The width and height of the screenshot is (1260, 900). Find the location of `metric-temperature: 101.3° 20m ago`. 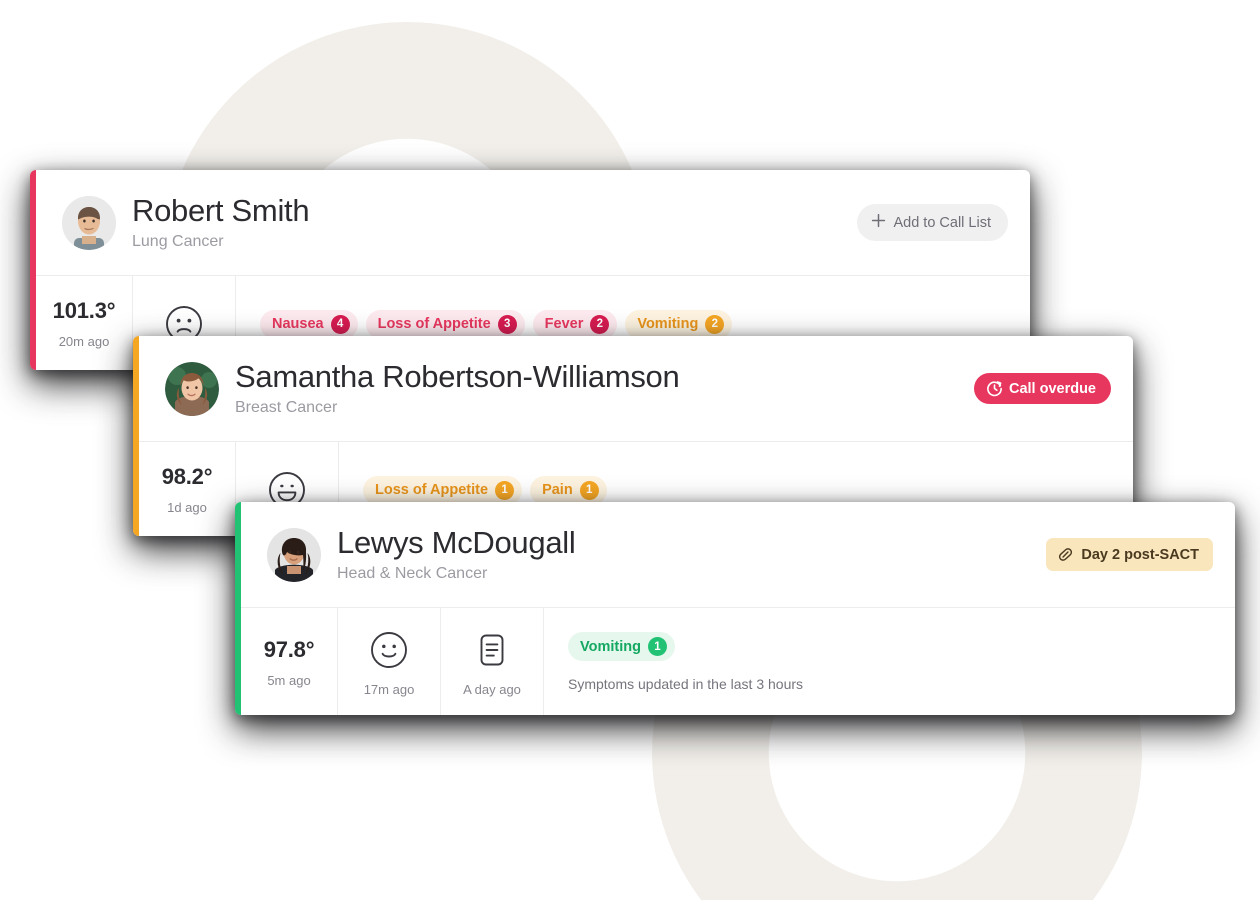

metric-temperature: 101.3° 20m ago is located at coordinates (81, 323).